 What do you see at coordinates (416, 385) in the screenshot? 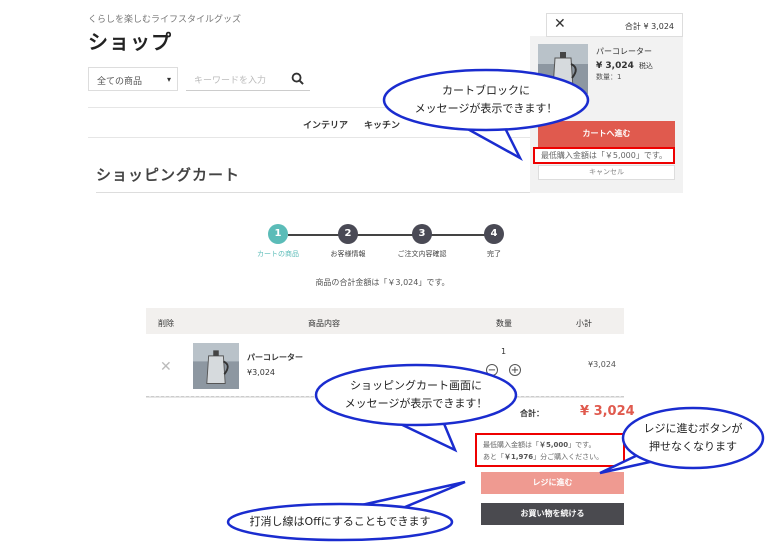
I see `callout-2-line1: ショッピングカート画面に` at bounding box center [416, 385].